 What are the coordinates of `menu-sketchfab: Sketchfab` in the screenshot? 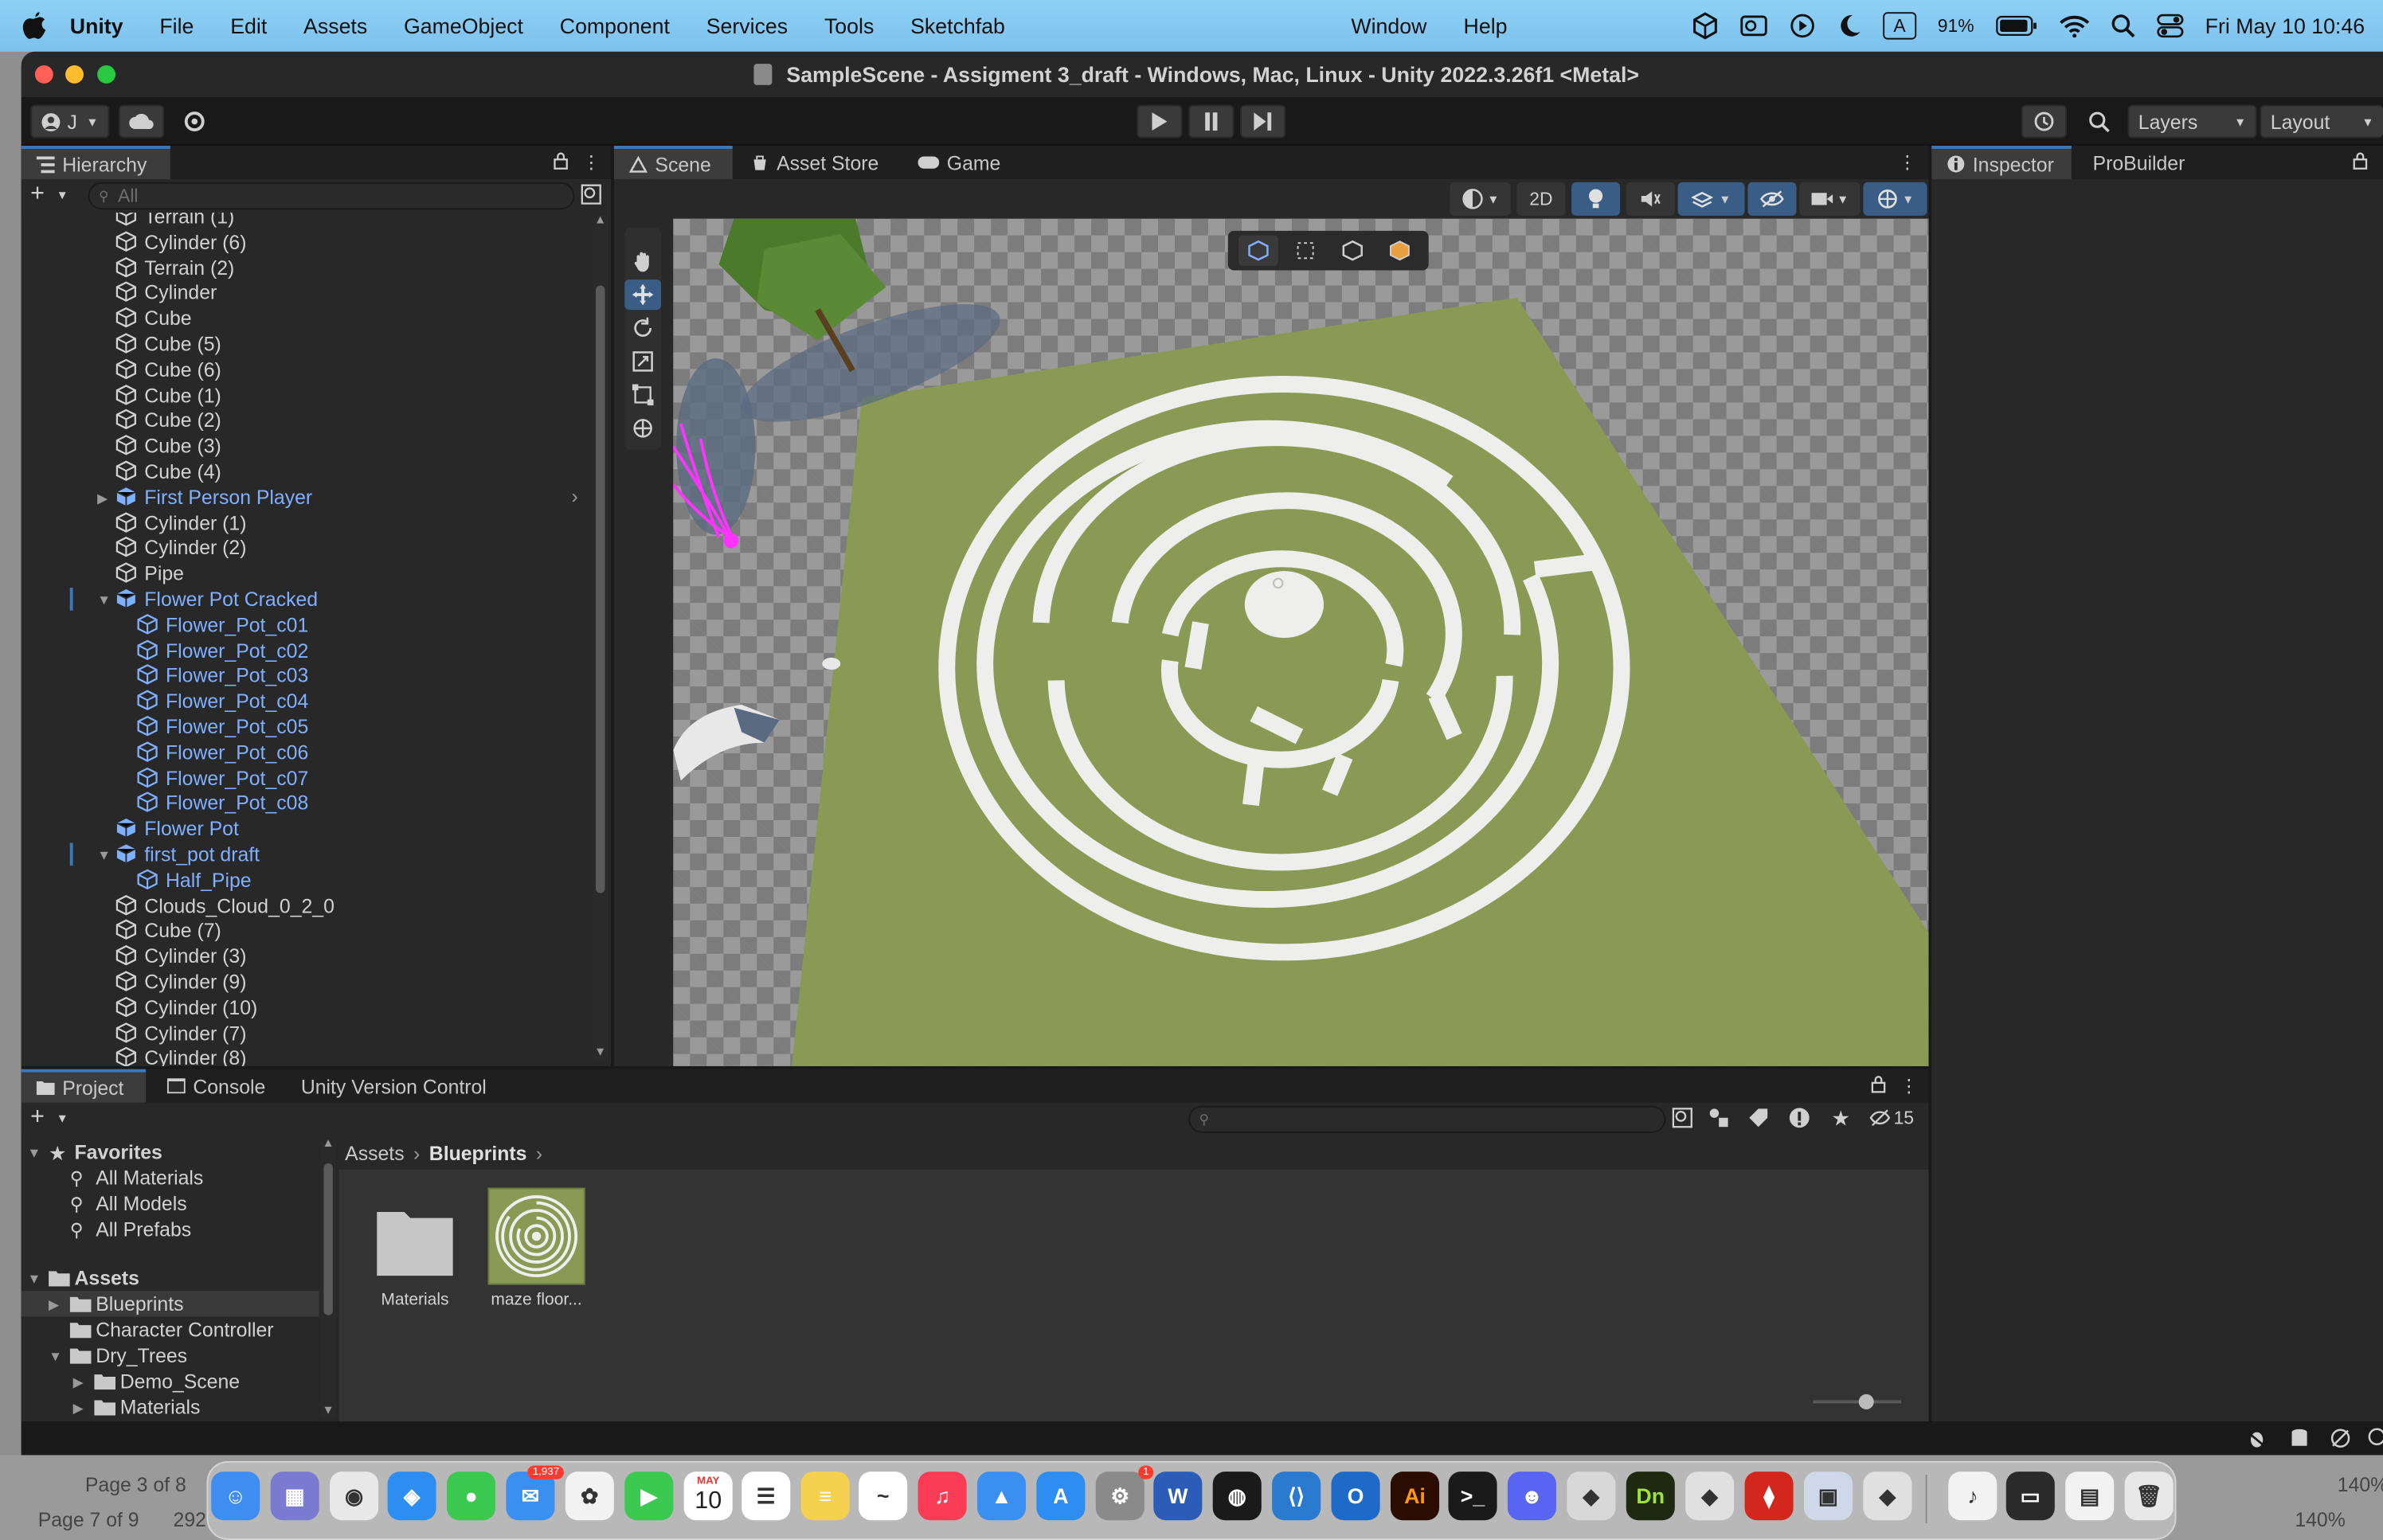 It's located at (976, 26).